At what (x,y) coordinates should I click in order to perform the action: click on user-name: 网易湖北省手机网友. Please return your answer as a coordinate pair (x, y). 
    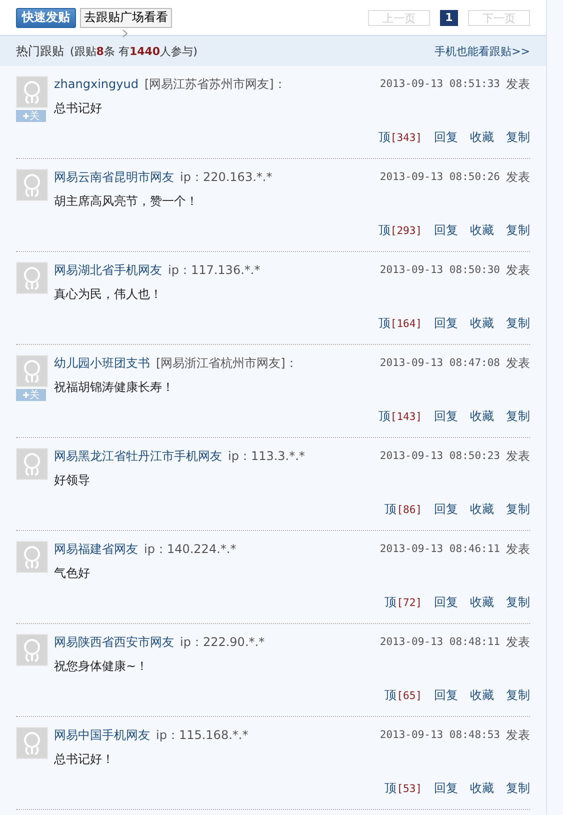
    Looking at the image, I should click on (108, 270).